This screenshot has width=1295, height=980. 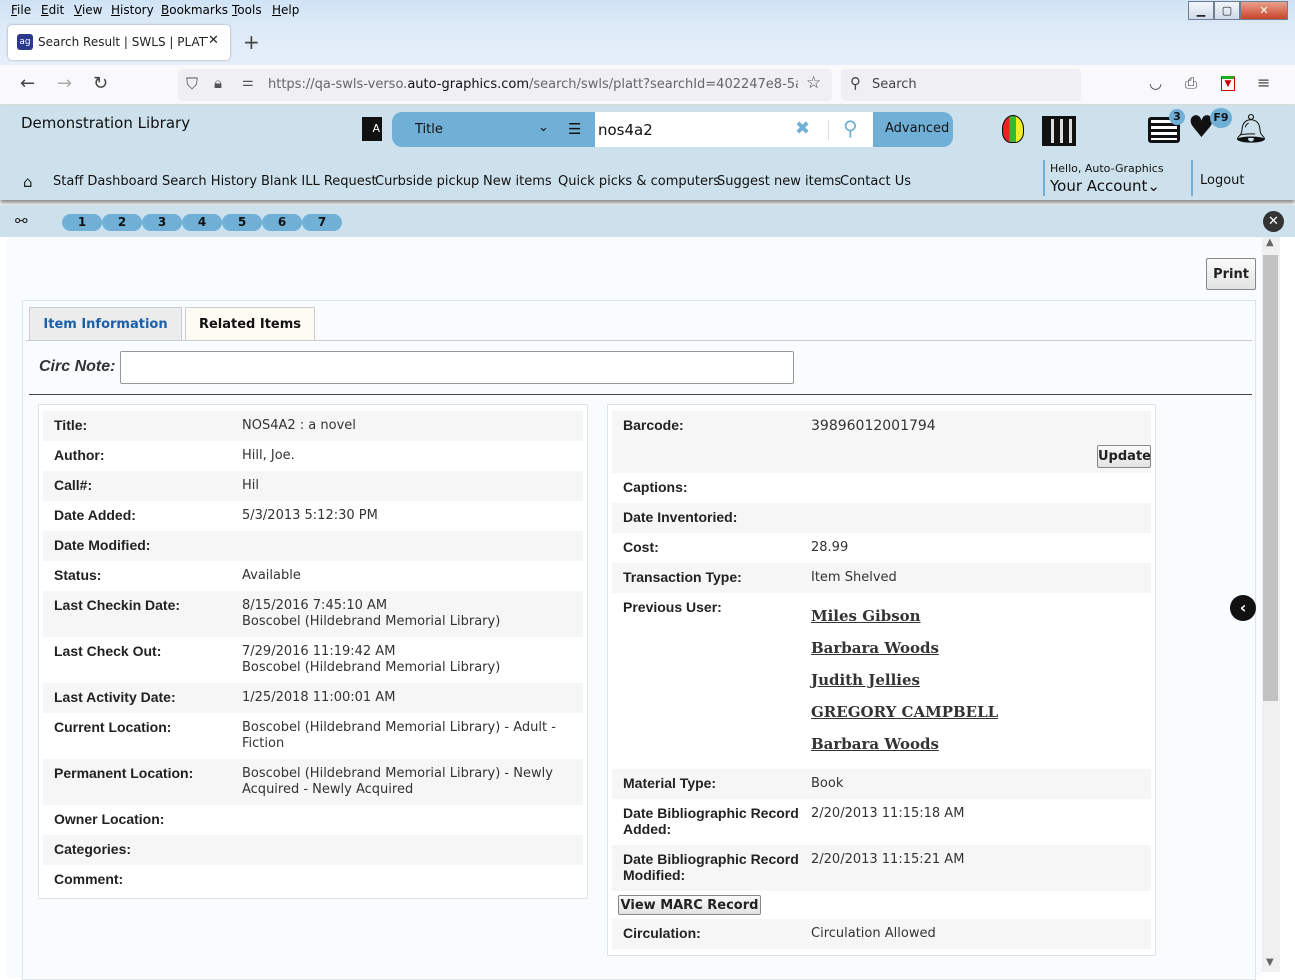 I want to click on minimize-button: ▁, so click(x=1201, y=10).